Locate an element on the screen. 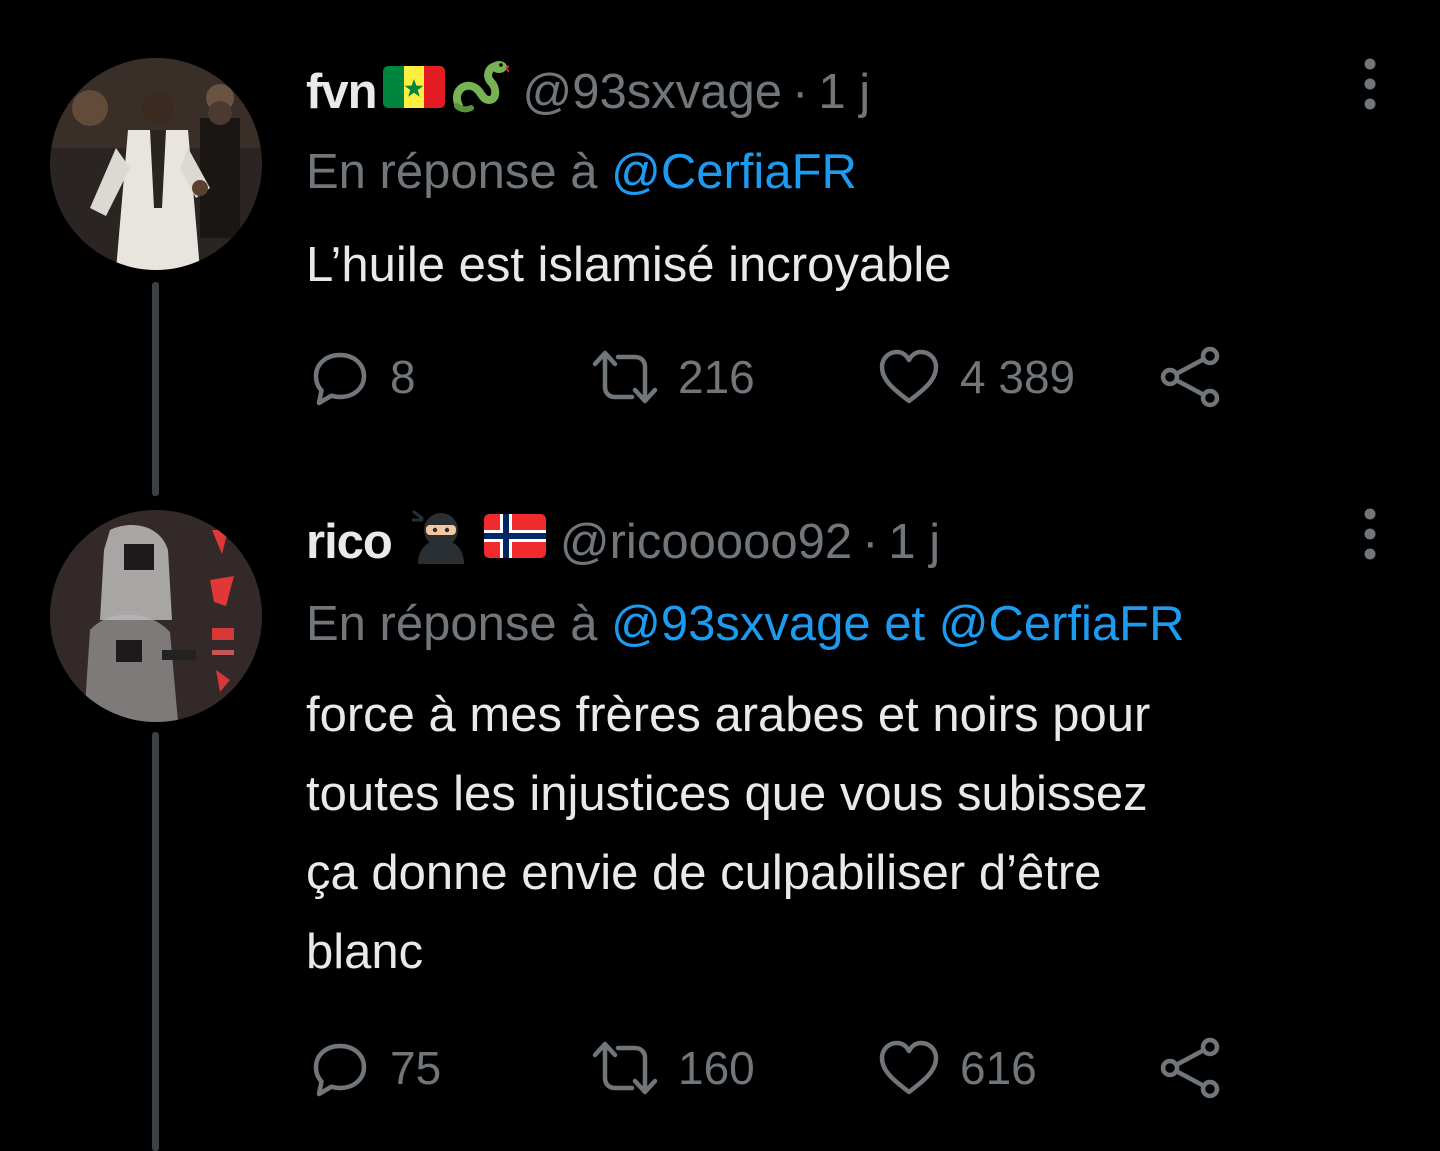 This screenshot has width=1440, height=1151. handle: @93sxvage is located at coordinates (653, 92).